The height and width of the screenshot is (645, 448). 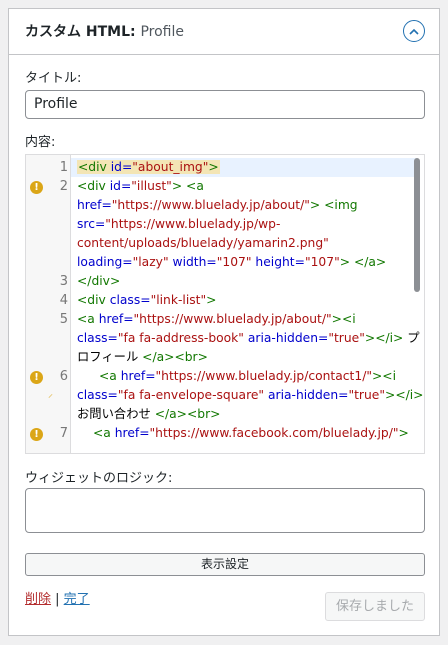 I want to click on widget-header: カスタム HTML: Profile, so click(x=224, y=32).